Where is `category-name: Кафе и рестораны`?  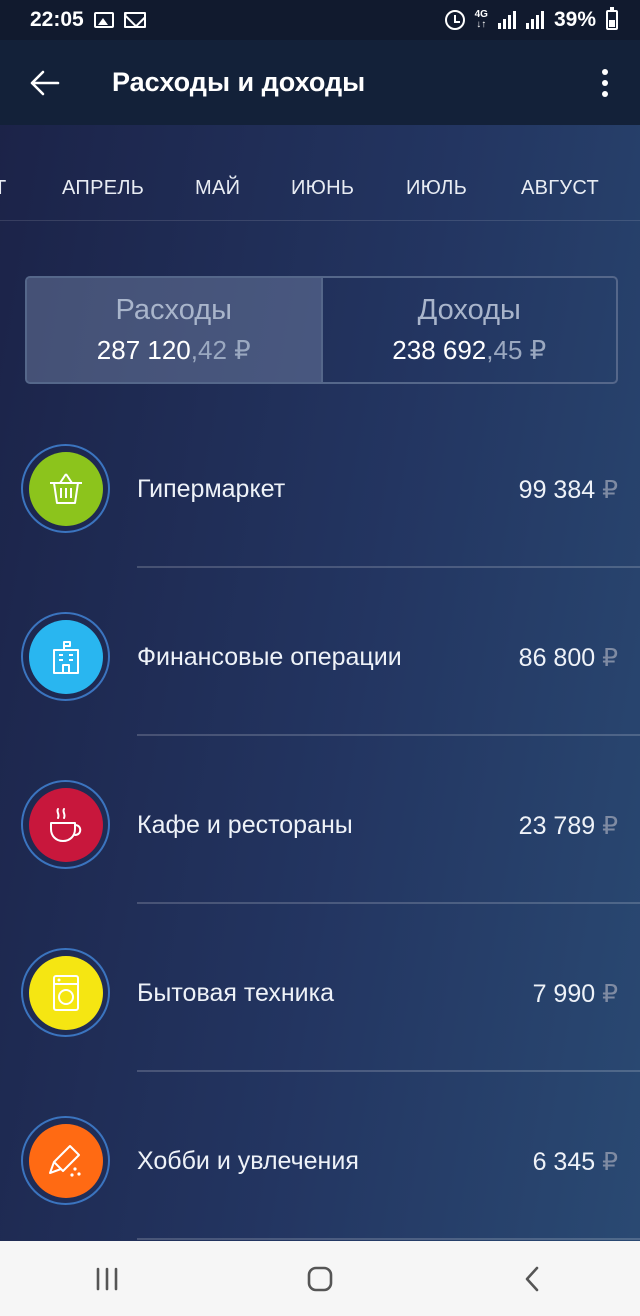 category-name: Кафе и рестораны is located at coordinates (245, 825).